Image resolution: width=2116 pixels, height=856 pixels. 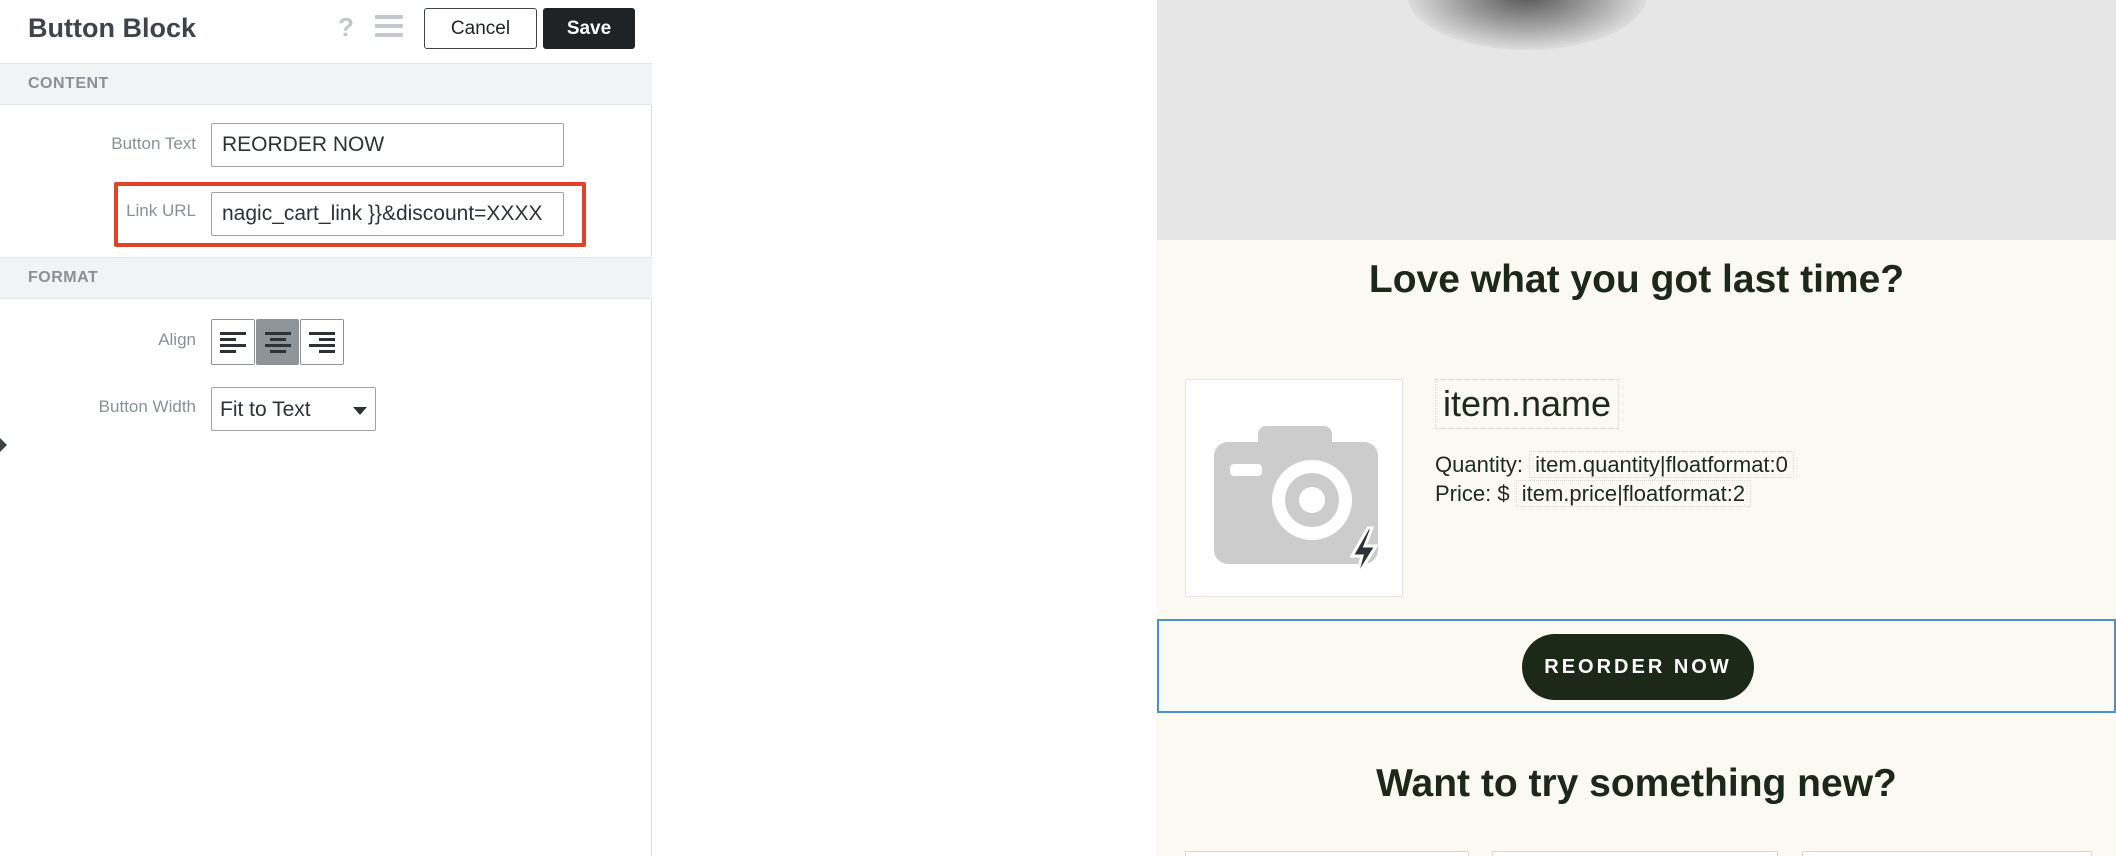 I want to click on align-label: Align, so click(x=177, y=339).